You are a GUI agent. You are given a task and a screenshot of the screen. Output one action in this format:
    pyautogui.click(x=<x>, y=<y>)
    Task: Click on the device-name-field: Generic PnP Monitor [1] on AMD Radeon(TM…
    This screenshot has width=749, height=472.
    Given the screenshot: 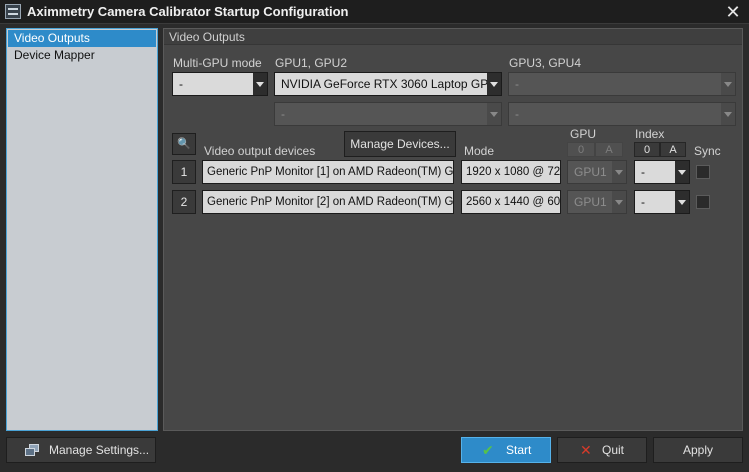 What is the action you would take?
    pyautogui.click(x=328, y=172)
    